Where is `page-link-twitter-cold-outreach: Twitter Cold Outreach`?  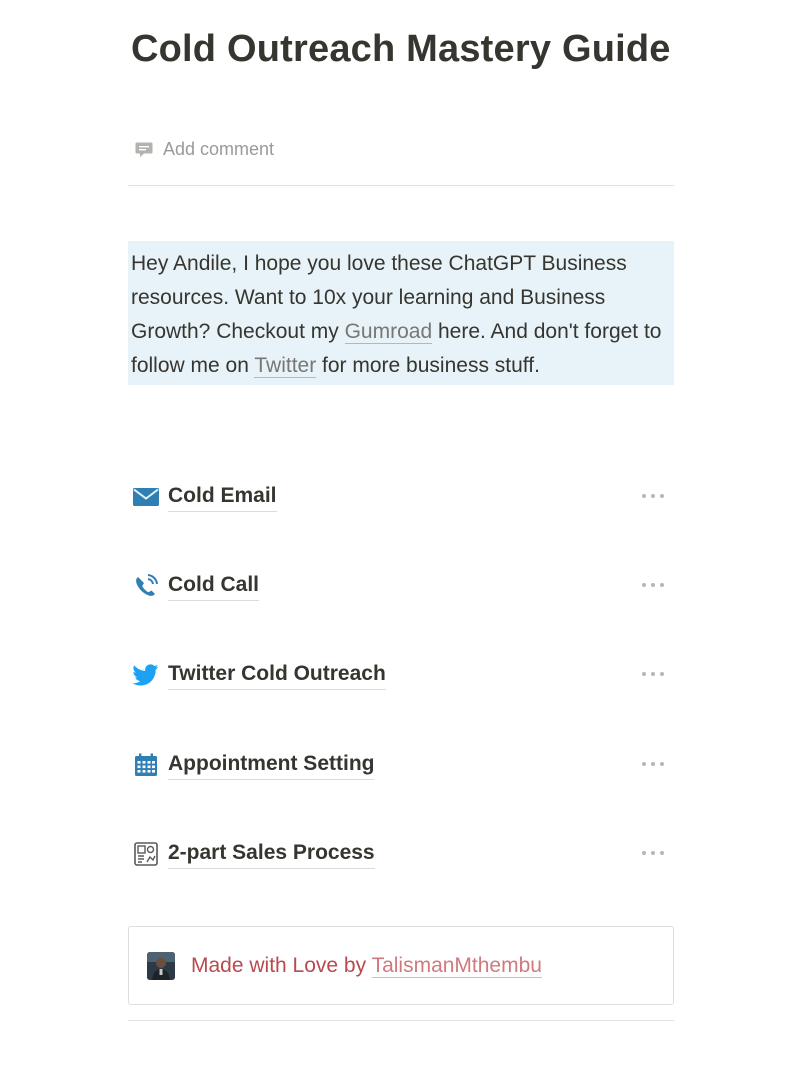 page-link-twitter-cold-outreach: Twitter Cold Outreach is located at coordinates (401, 675).